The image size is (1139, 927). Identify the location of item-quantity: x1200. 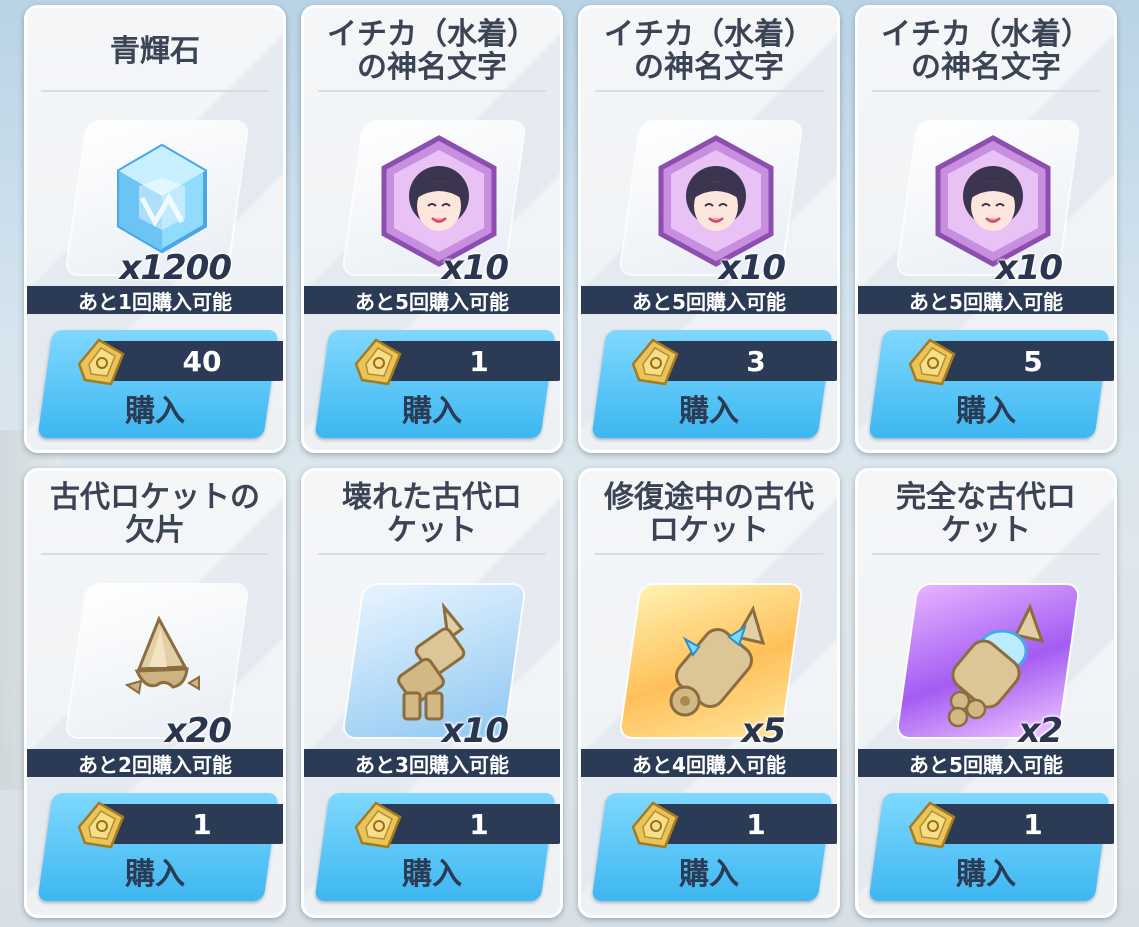
(175, 268).